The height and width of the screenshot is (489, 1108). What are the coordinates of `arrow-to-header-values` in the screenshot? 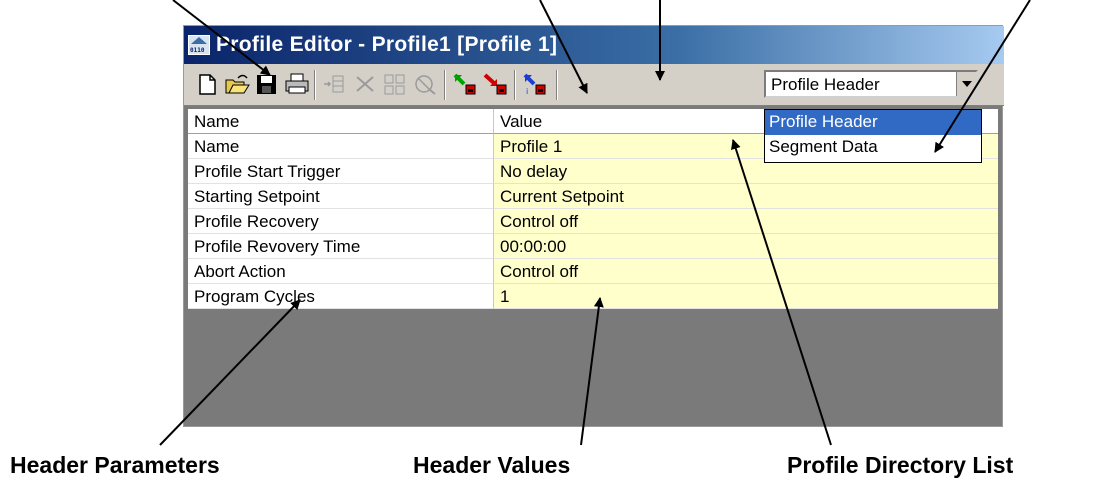 It's located at (592, 371).